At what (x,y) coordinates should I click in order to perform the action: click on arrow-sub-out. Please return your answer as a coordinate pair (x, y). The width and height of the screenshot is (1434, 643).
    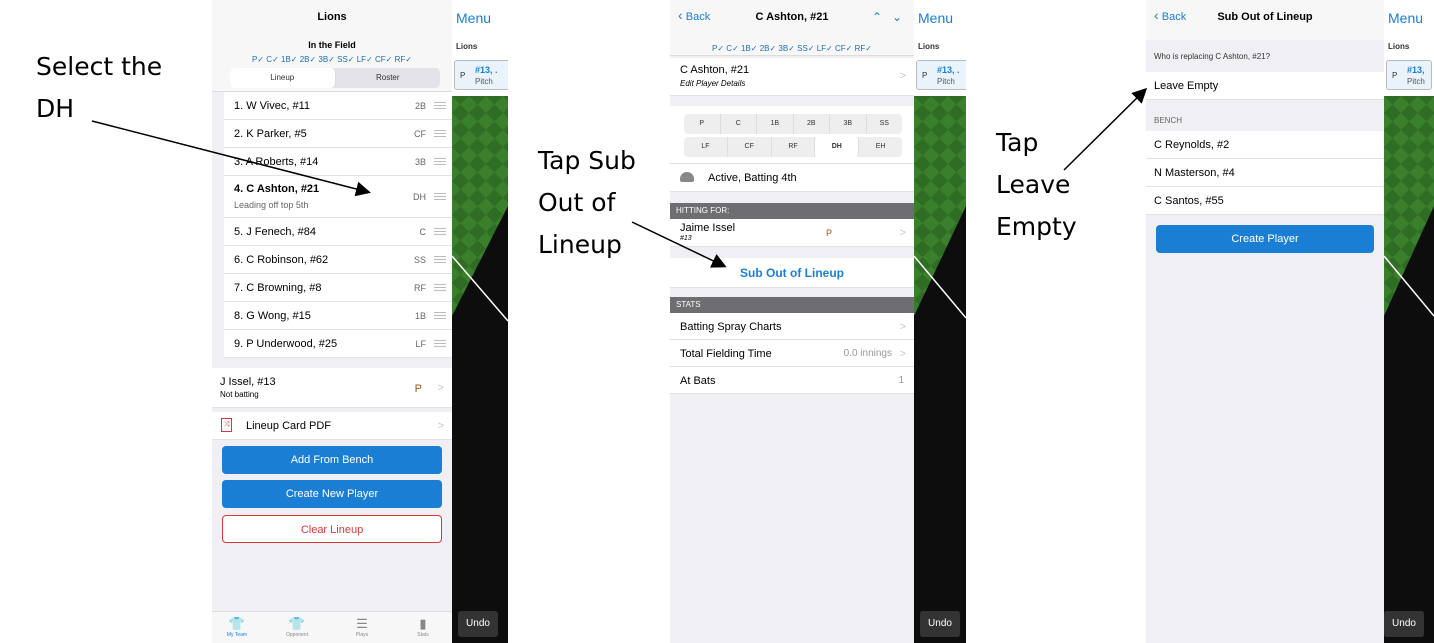
    Looking at the image, I should click on (679, 244).